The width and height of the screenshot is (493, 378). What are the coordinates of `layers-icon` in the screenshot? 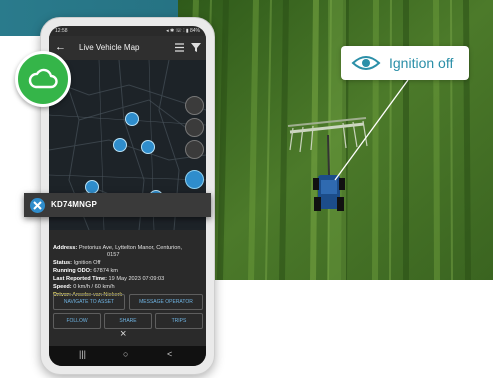 It's located at (194, 105).